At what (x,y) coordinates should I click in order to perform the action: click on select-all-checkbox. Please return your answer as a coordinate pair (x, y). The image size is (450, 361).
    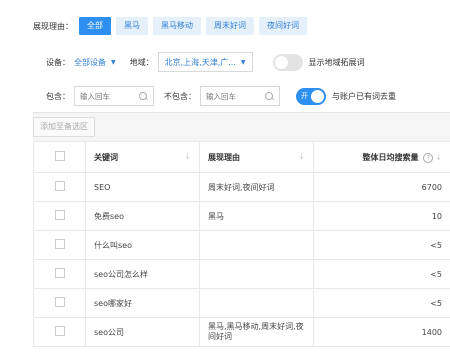
    Looking at the image, I should click on (59, 156).